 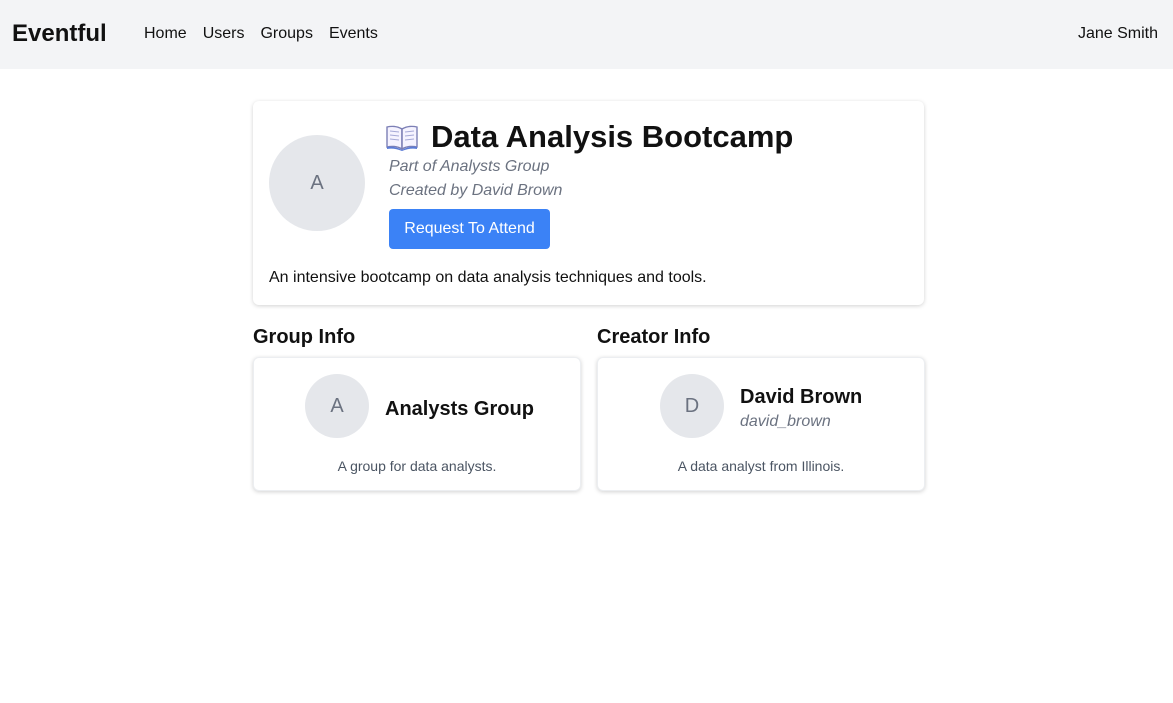 What do you see at coordinates (317, 183) in the screenshot?
I see `event-avatar: A` at bounding box center [317, 183].